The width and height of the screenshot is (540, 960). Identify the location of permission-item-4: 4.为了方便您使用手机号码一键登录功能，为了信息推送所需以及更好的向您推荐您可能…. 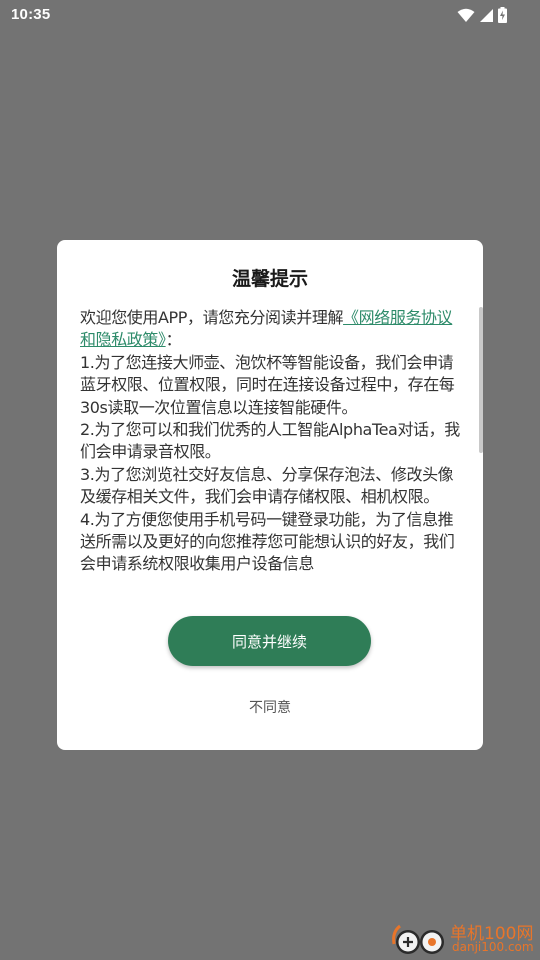
(267, 541).